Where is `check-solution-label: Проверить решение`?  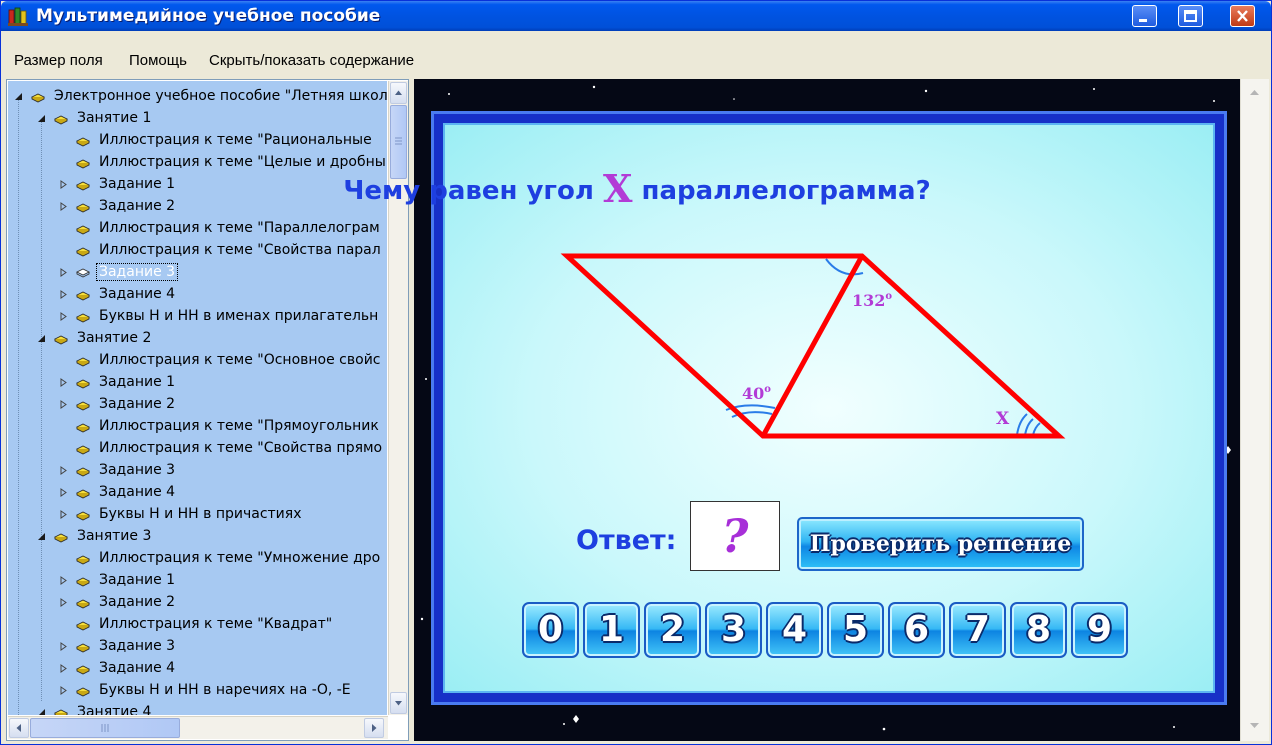
check-solution-label: Проверить решение is located at coordinates (940, 544).